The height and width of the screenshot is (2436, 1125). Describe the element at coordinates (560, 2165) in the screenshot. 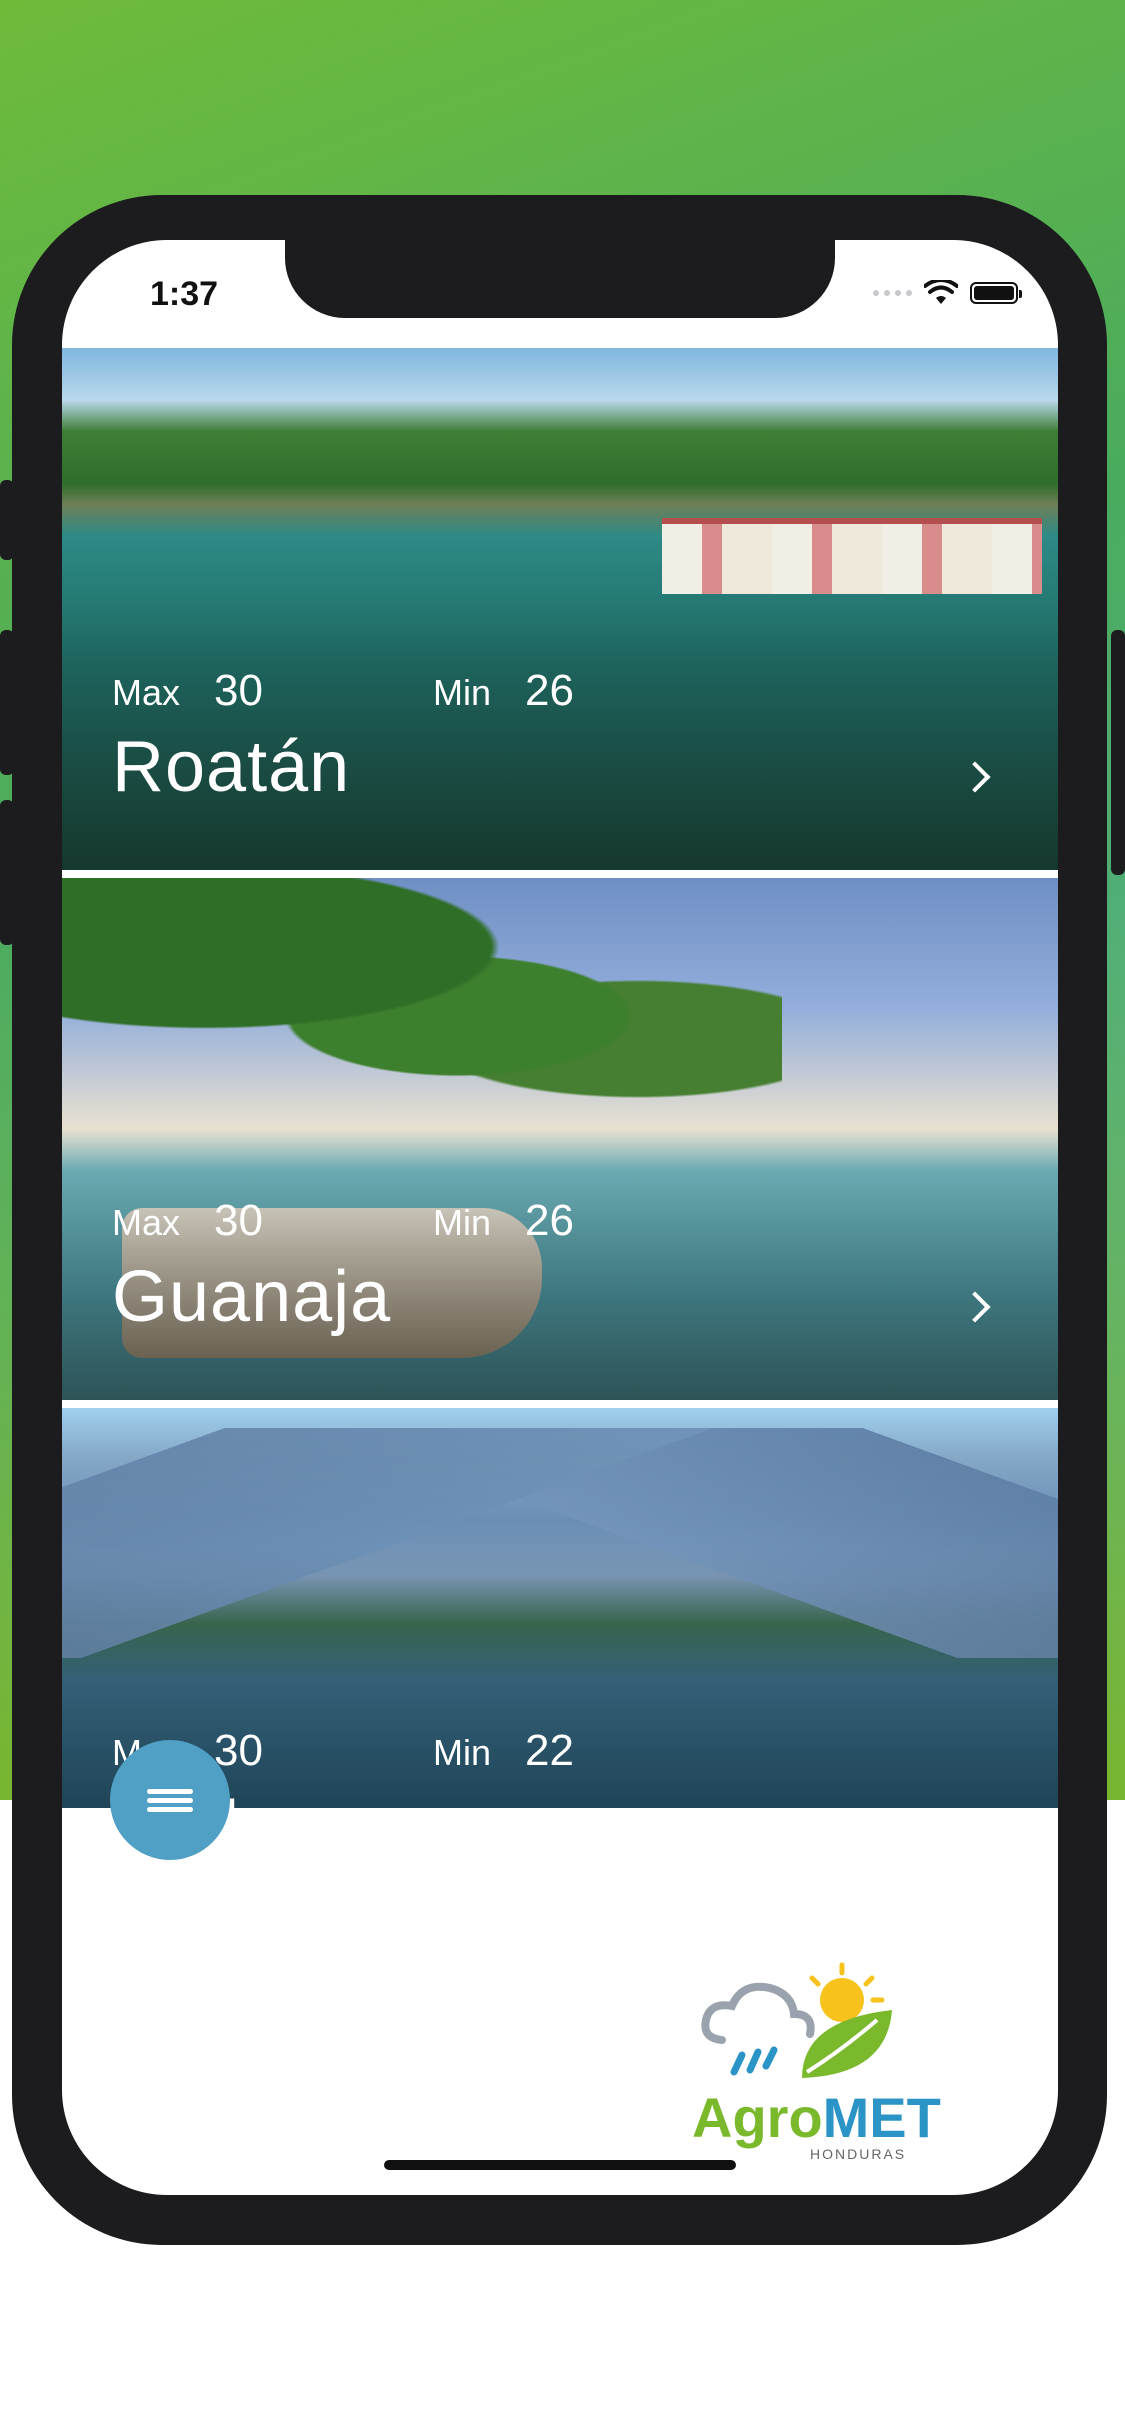

I see `home-indicator` at that location.